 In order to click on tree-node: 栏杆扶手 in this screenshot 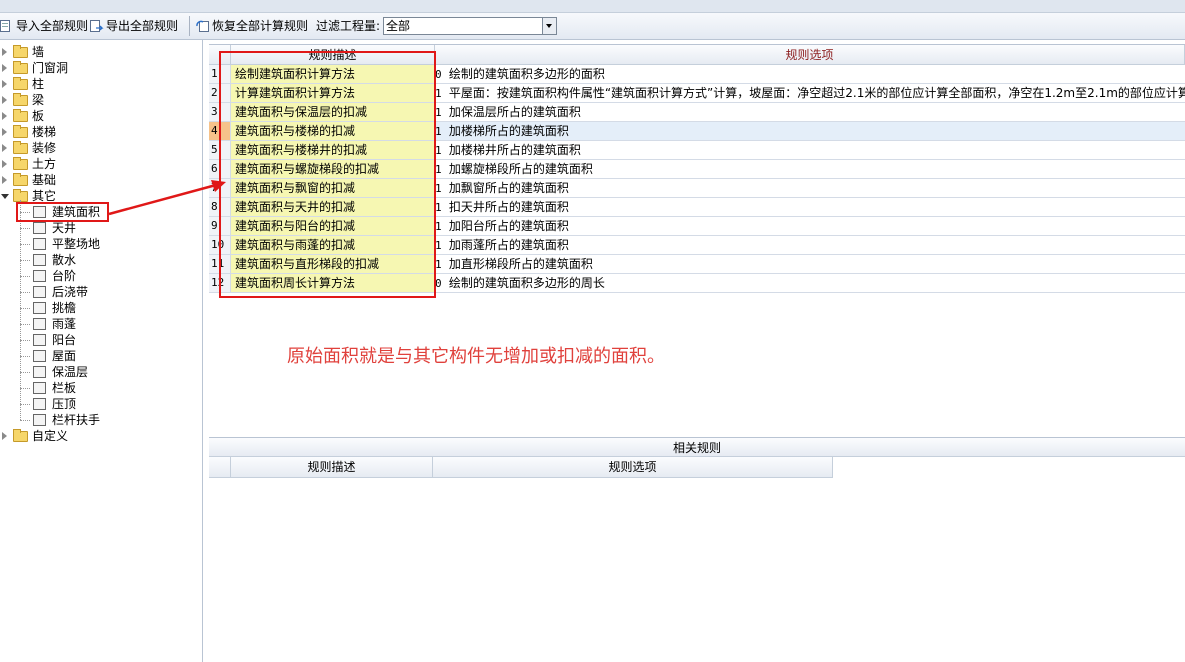, I will do `click(100, 420)`.